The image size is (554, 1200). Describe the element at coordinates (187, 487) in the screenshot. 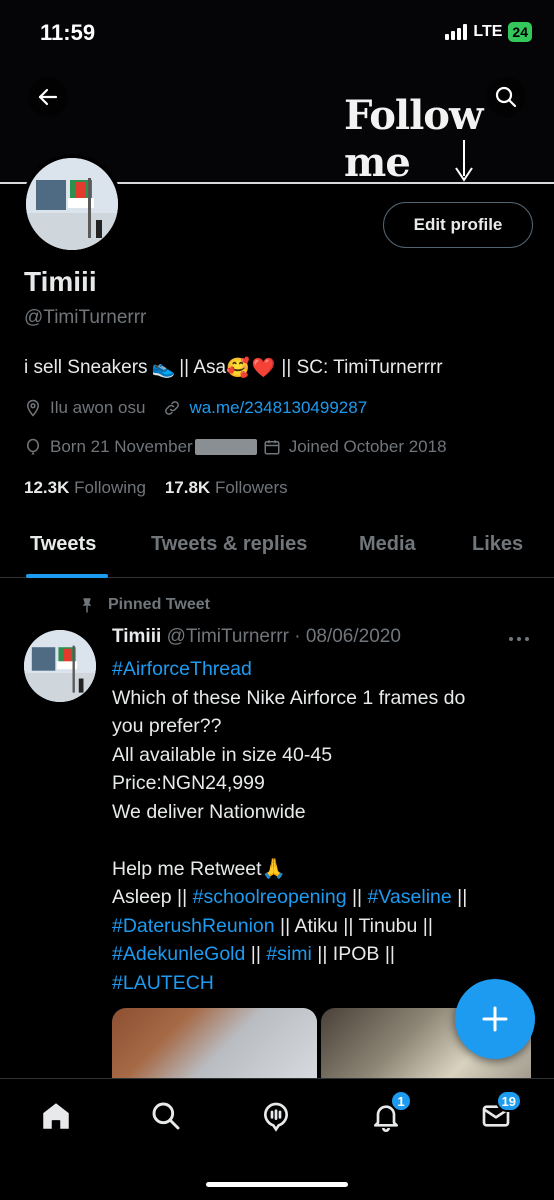

I see `followers-count: 17.8K` at that location.